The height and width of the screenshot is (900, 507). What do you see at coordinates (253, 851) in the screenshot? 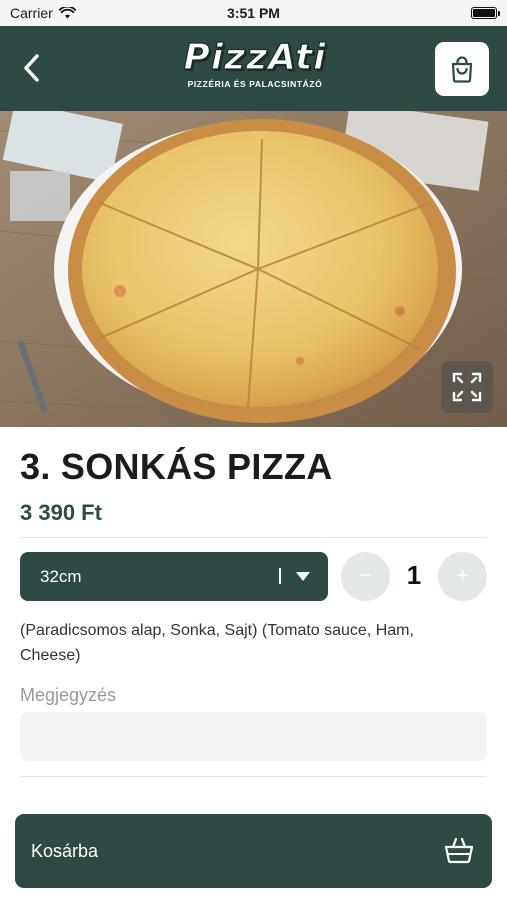
I see `add-to-cart-button: Kosárba` at bounding box center [253, 851].